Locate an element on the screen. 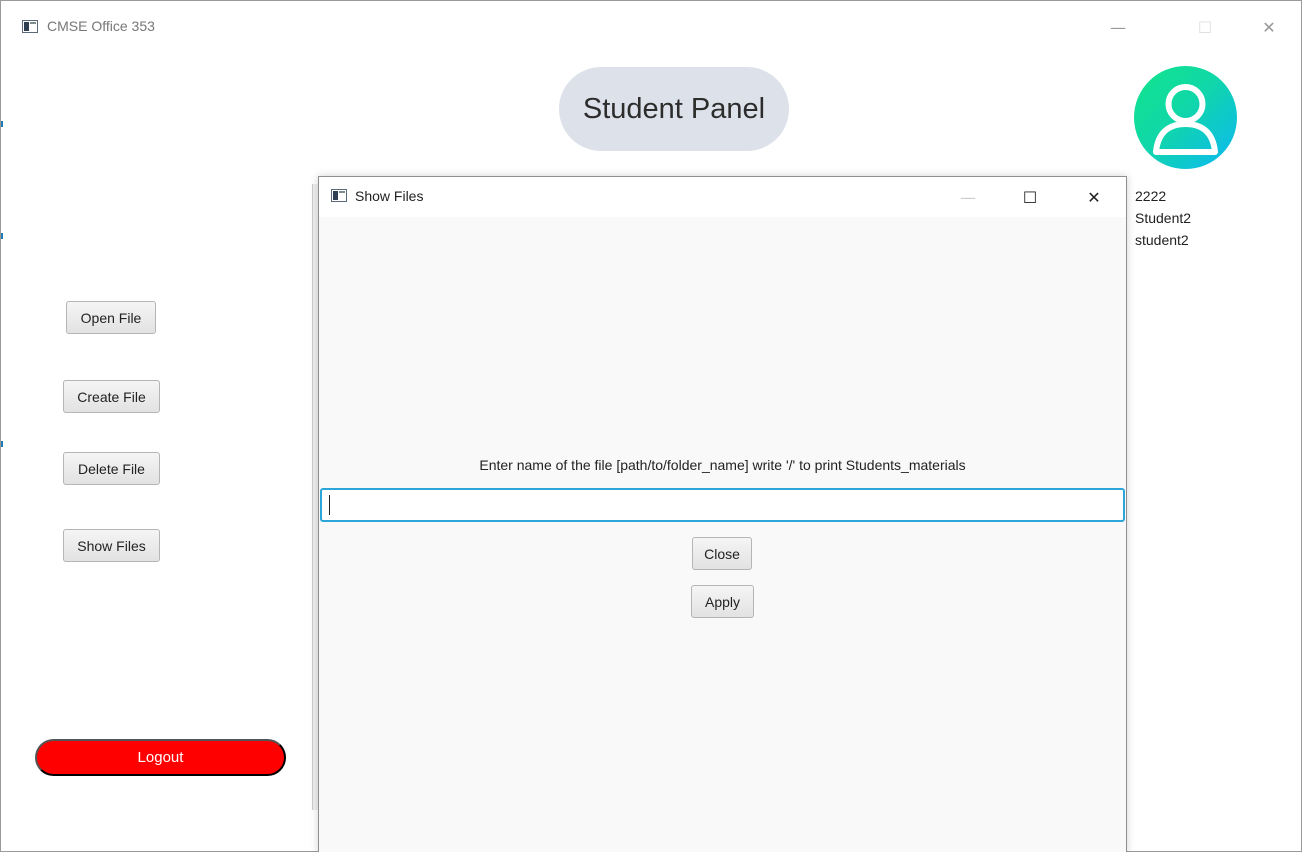 The image size is (1302, 852). dialog-close-button: ✕ is located at coordinates (1094, 197).